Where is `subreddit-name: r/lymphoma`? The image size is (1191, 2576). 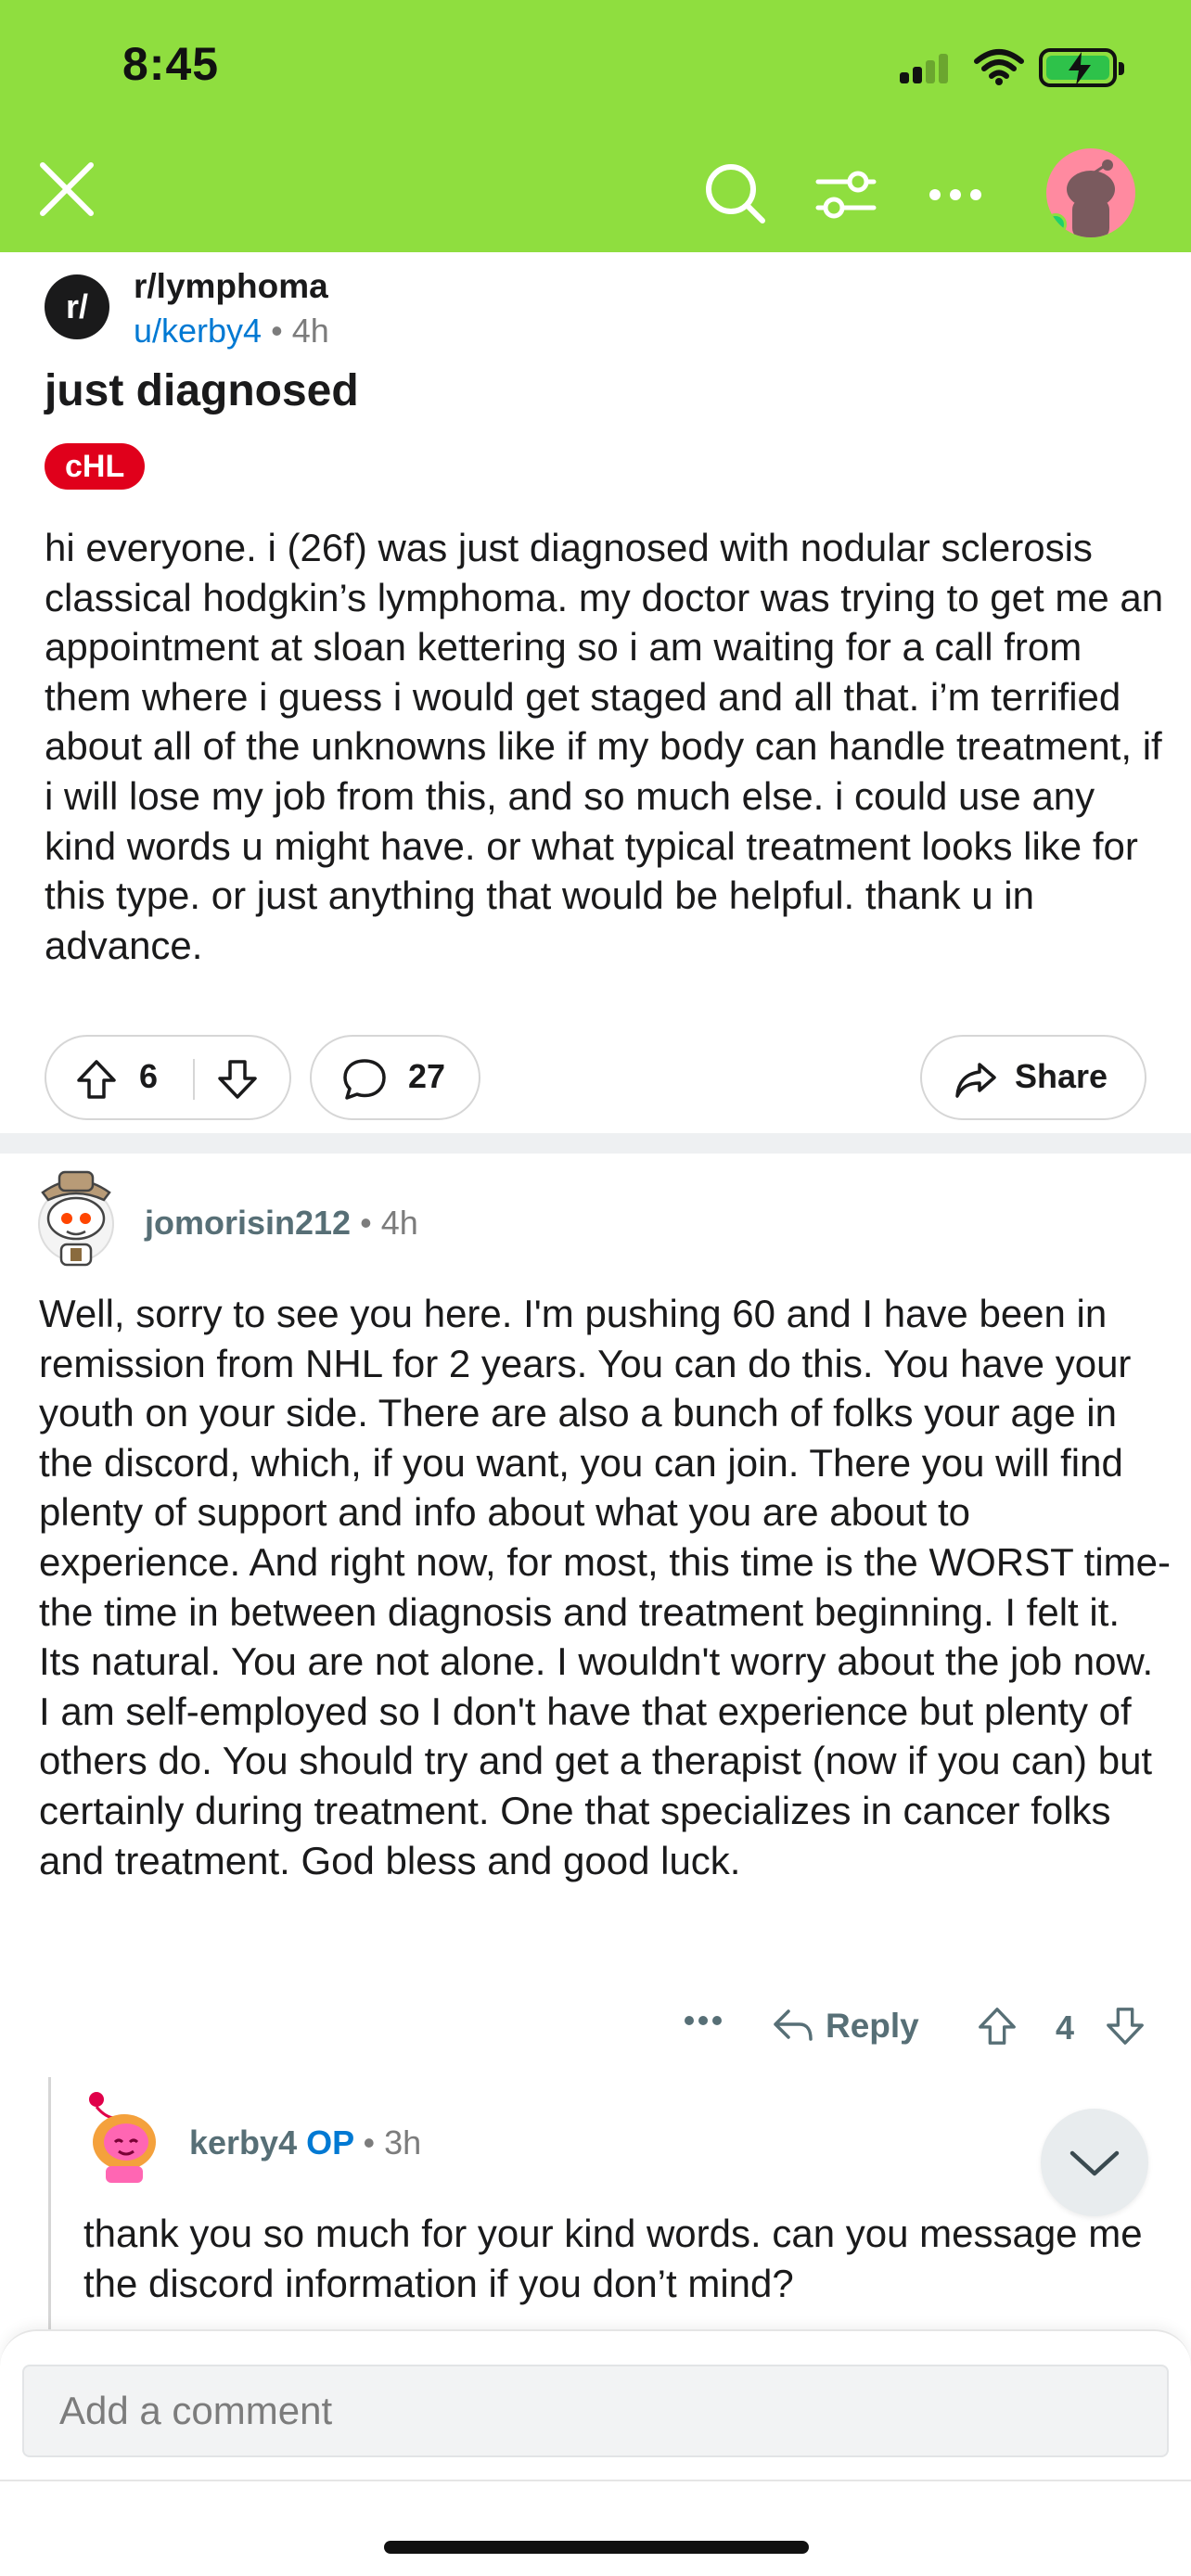
subreddit-name: r/lymphoma is located at coordinates (231, 286).